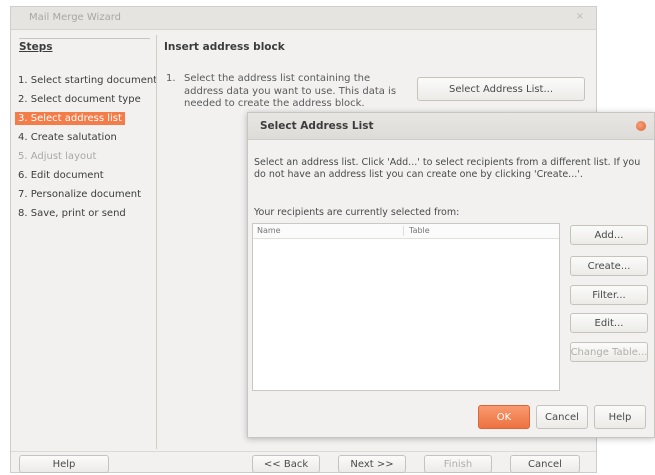 The width and height of the screenshot is (655, 475). Describe the element at coordinates (72, 213) in the screenshot. I see `step-save-print-send: 8. Save, print or send` at that location.